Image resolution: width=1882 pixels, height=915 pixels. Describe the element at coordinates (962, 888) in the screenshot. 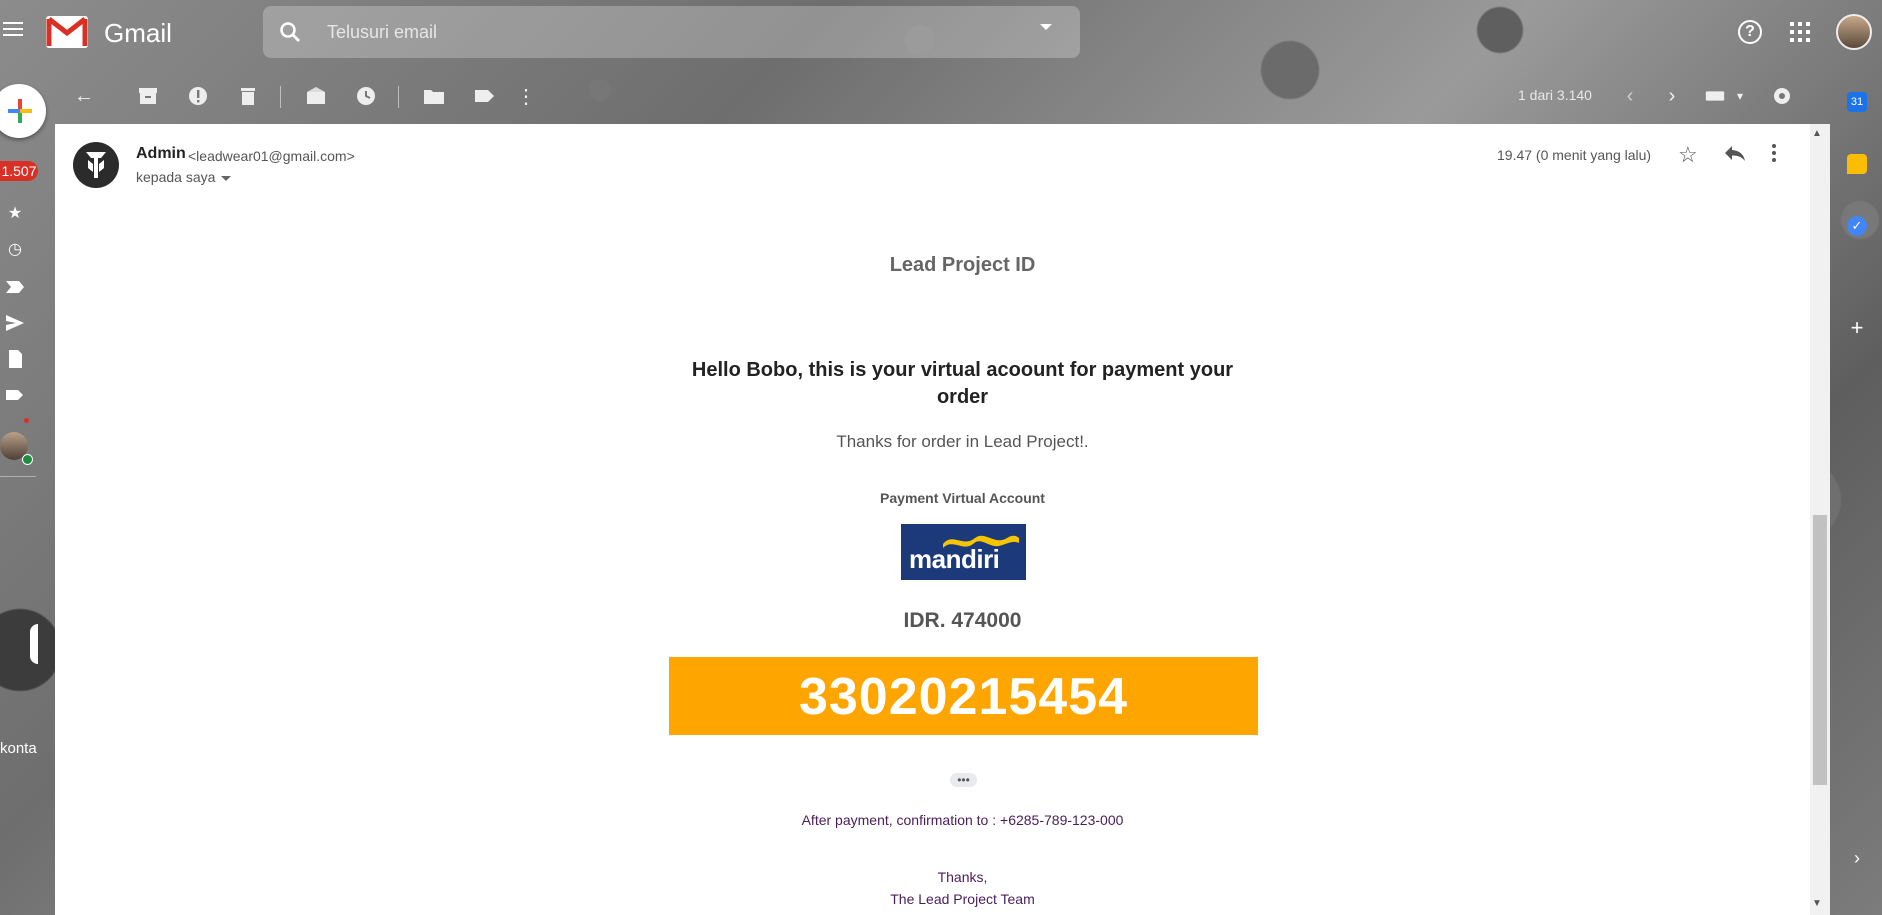

I see `signoff: Thanks, The Lead Project Team` at that location.